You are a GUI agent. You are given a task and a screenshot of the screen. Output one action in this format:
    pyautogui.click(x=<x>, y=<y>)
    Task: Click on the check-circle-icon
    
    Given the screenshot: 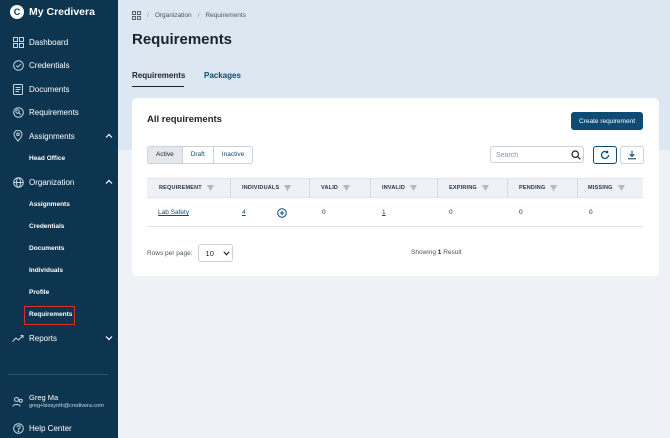 What is the action you would take?
    pyautogui.click(x=18, y=65)
    